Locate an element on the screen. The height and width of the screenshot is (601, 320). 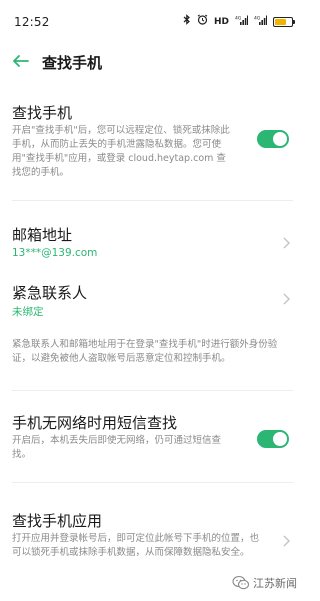
back-button is located at coordinates (21, 61).